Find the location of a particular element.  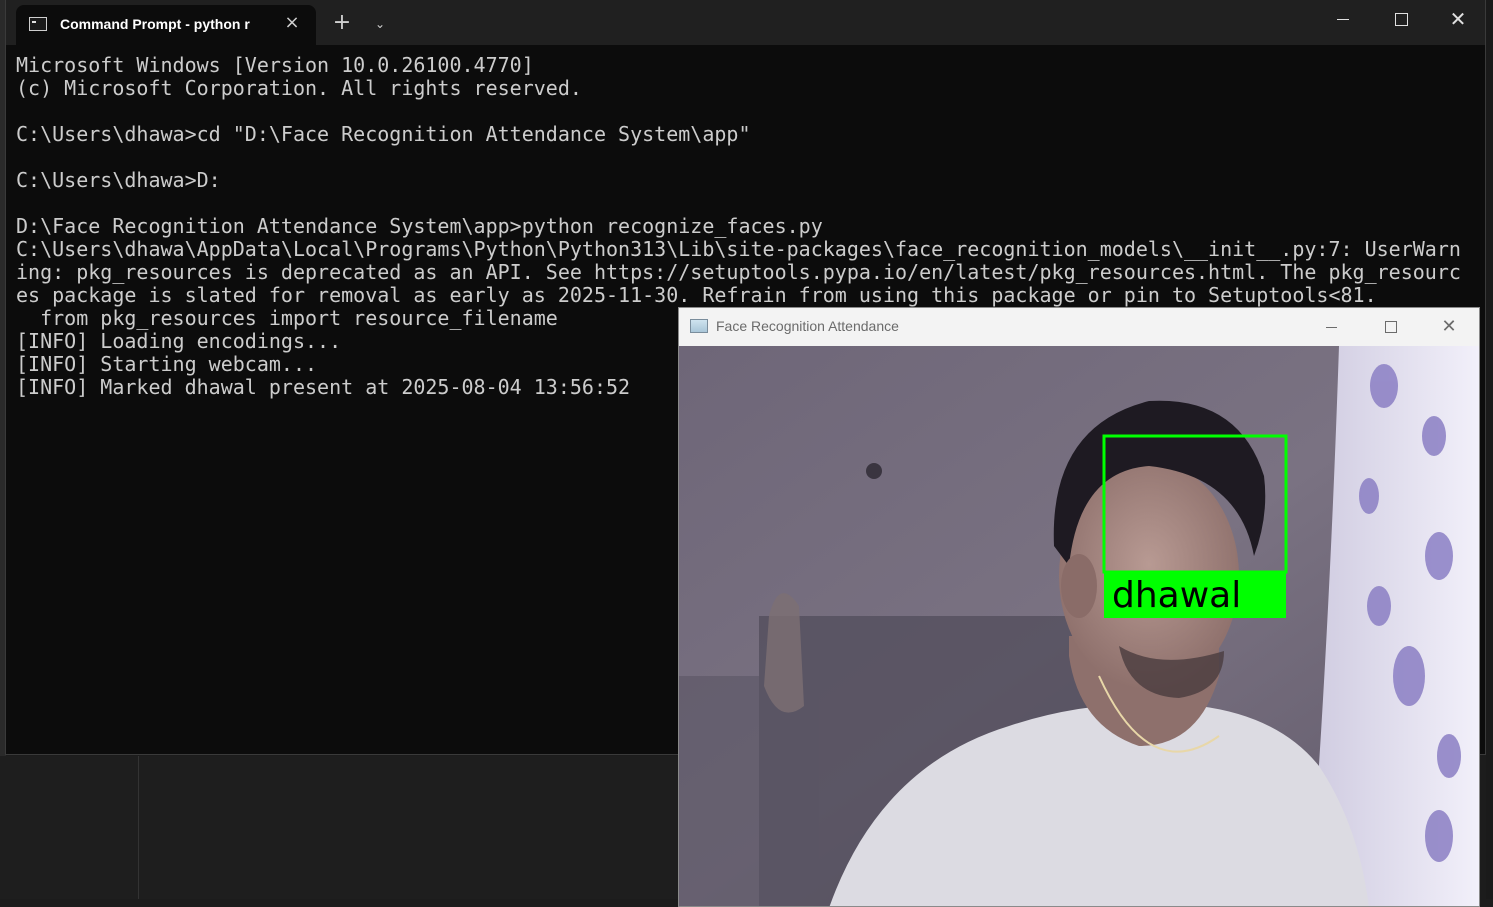

camera-window-title: Face Recognition Attendance is located at coordinates (807, 326).